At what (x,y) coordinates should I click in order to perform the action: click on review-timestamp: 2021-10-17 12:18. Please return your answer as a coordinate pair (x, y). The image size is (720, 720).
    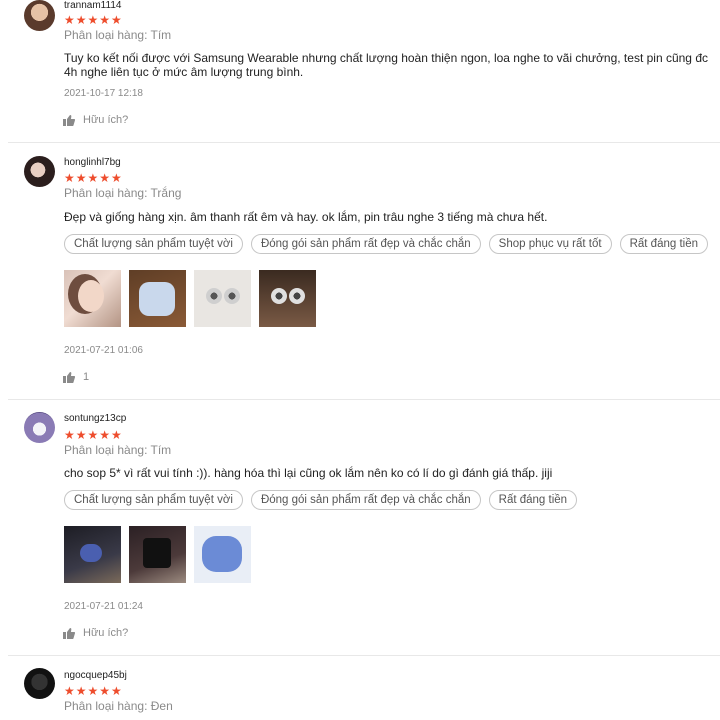
    Looking at the image, I should click on (103, 93).